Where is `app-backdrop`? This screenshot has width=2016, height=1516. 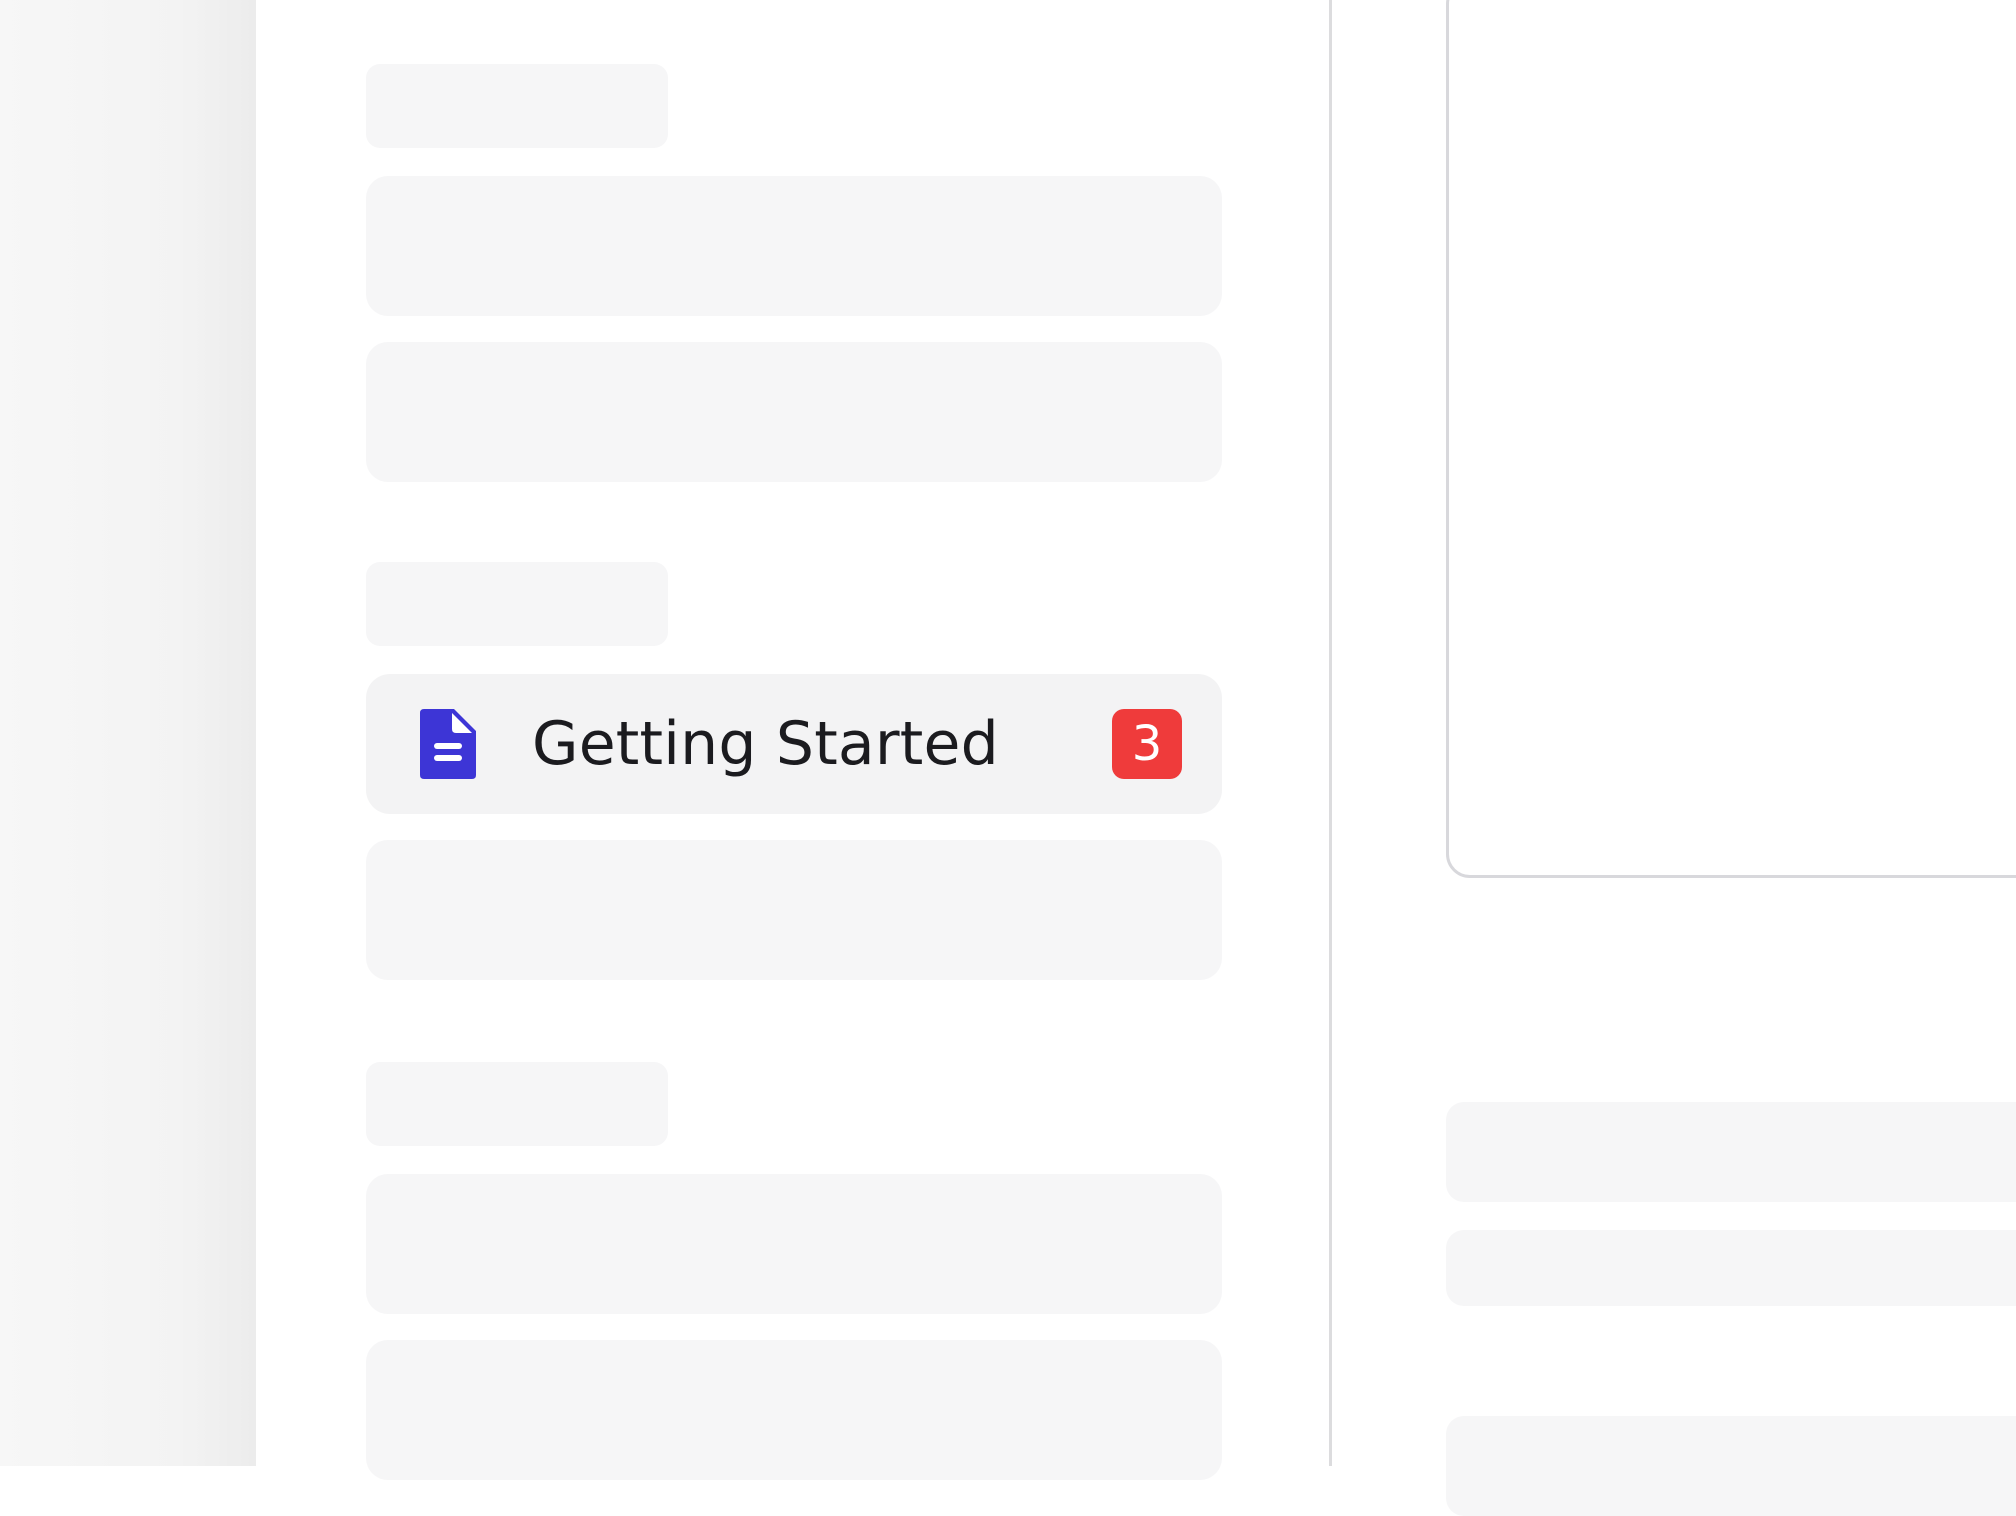 app-backdrop is located at coordinates (128, 733).